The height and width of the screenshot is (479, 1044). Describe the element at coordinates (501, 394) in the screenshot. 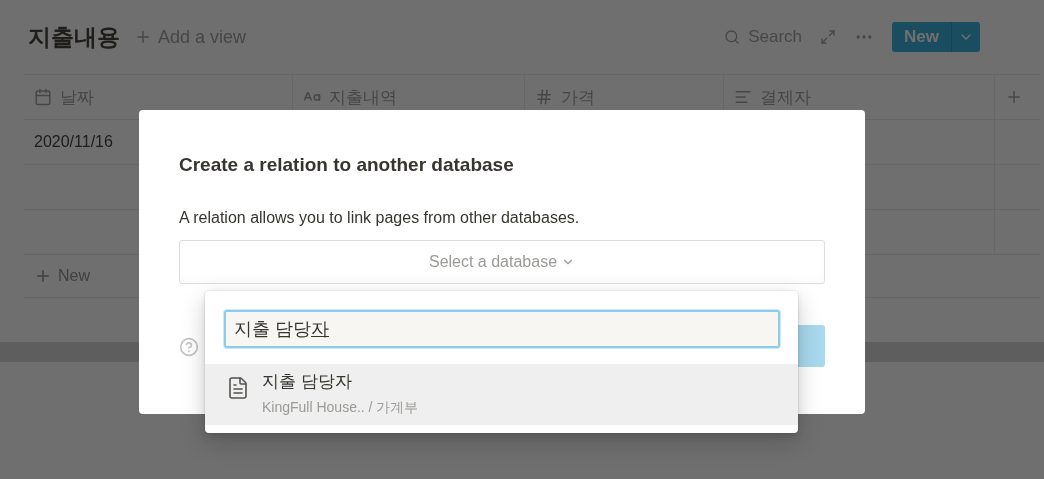

I see `database-option: 지출 담당자 KingFull House.. / 가계부` at that location.